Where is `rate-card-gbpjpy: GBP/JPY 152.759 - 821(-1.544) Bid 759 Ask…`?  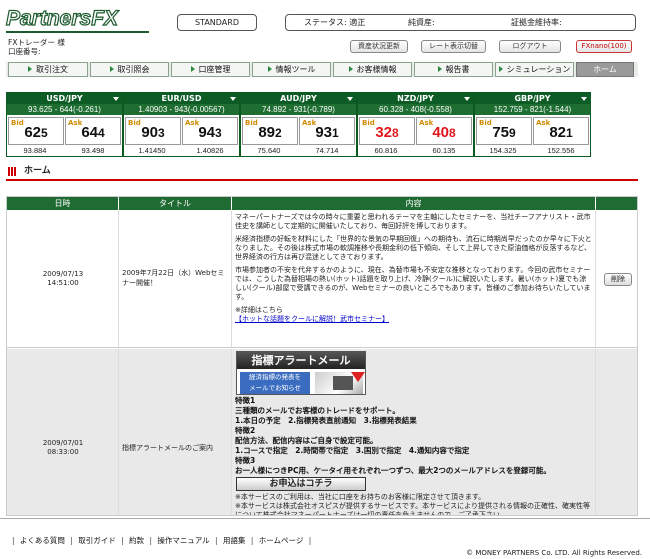
rate-card-gbpjpy: GBP/JPY 152.759 - 821(-1.544) Bid 759 Ask… is located at coordinates (532, 124).